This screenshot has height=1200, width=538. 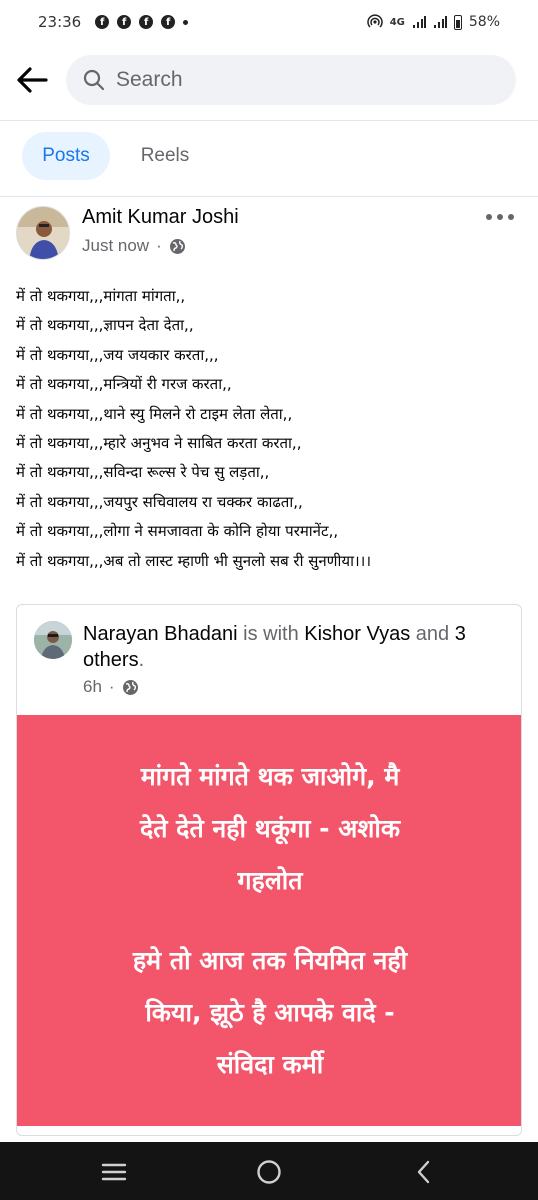 I want to click on tab-posts: Posts, so click(x=66, y=156).